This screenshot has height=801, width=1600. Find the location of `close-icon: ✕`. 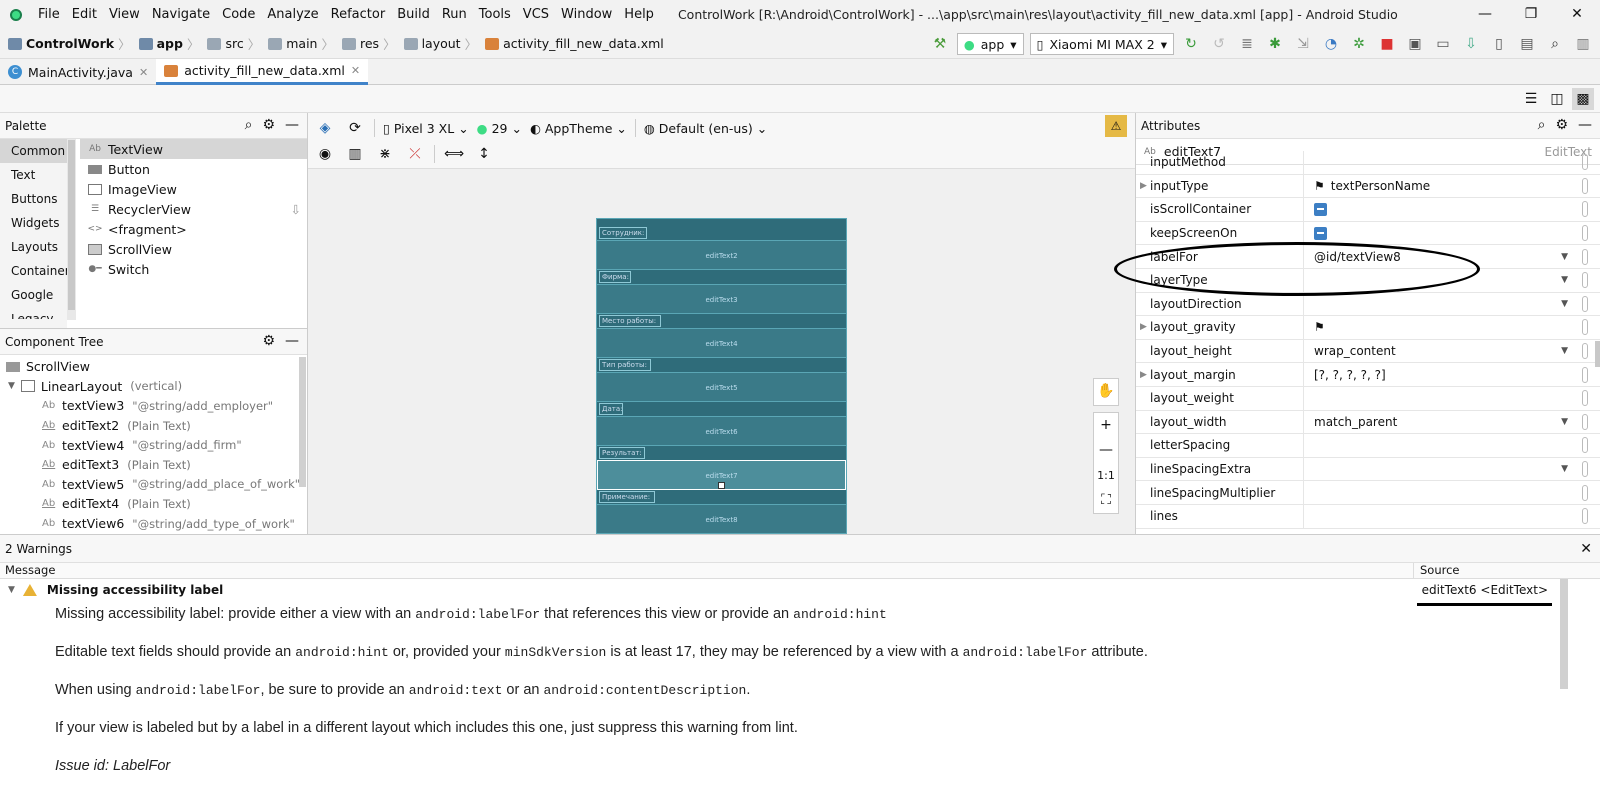

close-icon: ✕ is located at coordinates (355, 70).